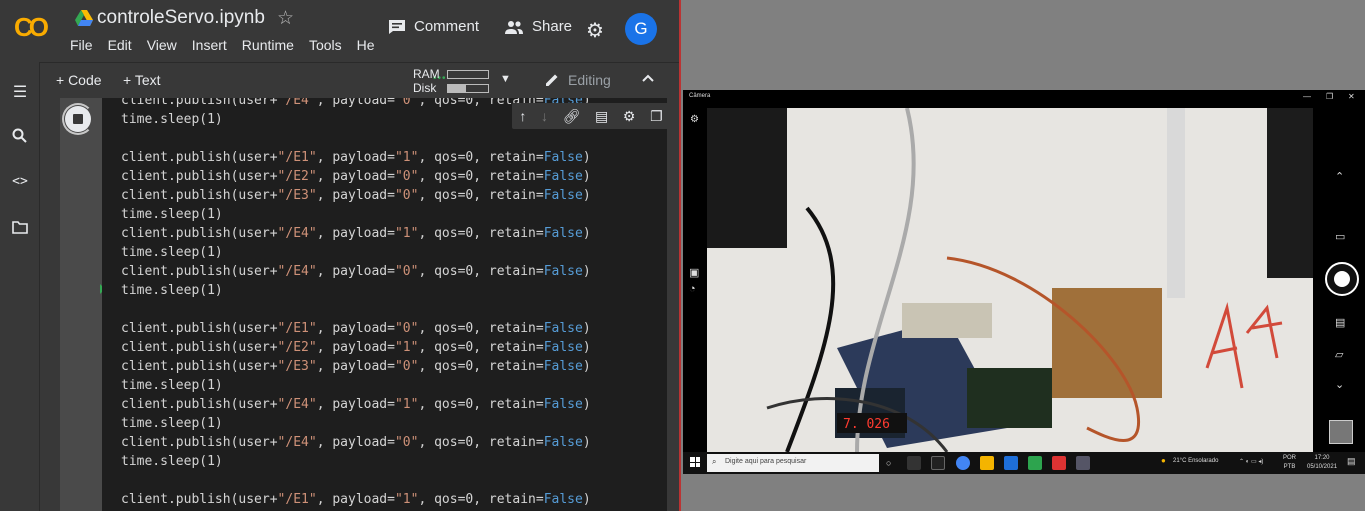 This screenshot has height=511, width=1365. Describe the element at coordinates (81, 304) in the screenshot. I see `cell-gutter` at that location.